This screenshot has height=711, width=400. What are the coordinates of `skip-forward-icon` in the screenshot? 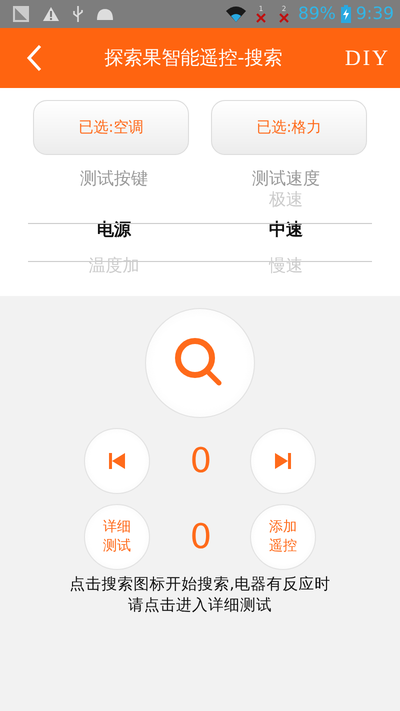 It's located at (283, 461).